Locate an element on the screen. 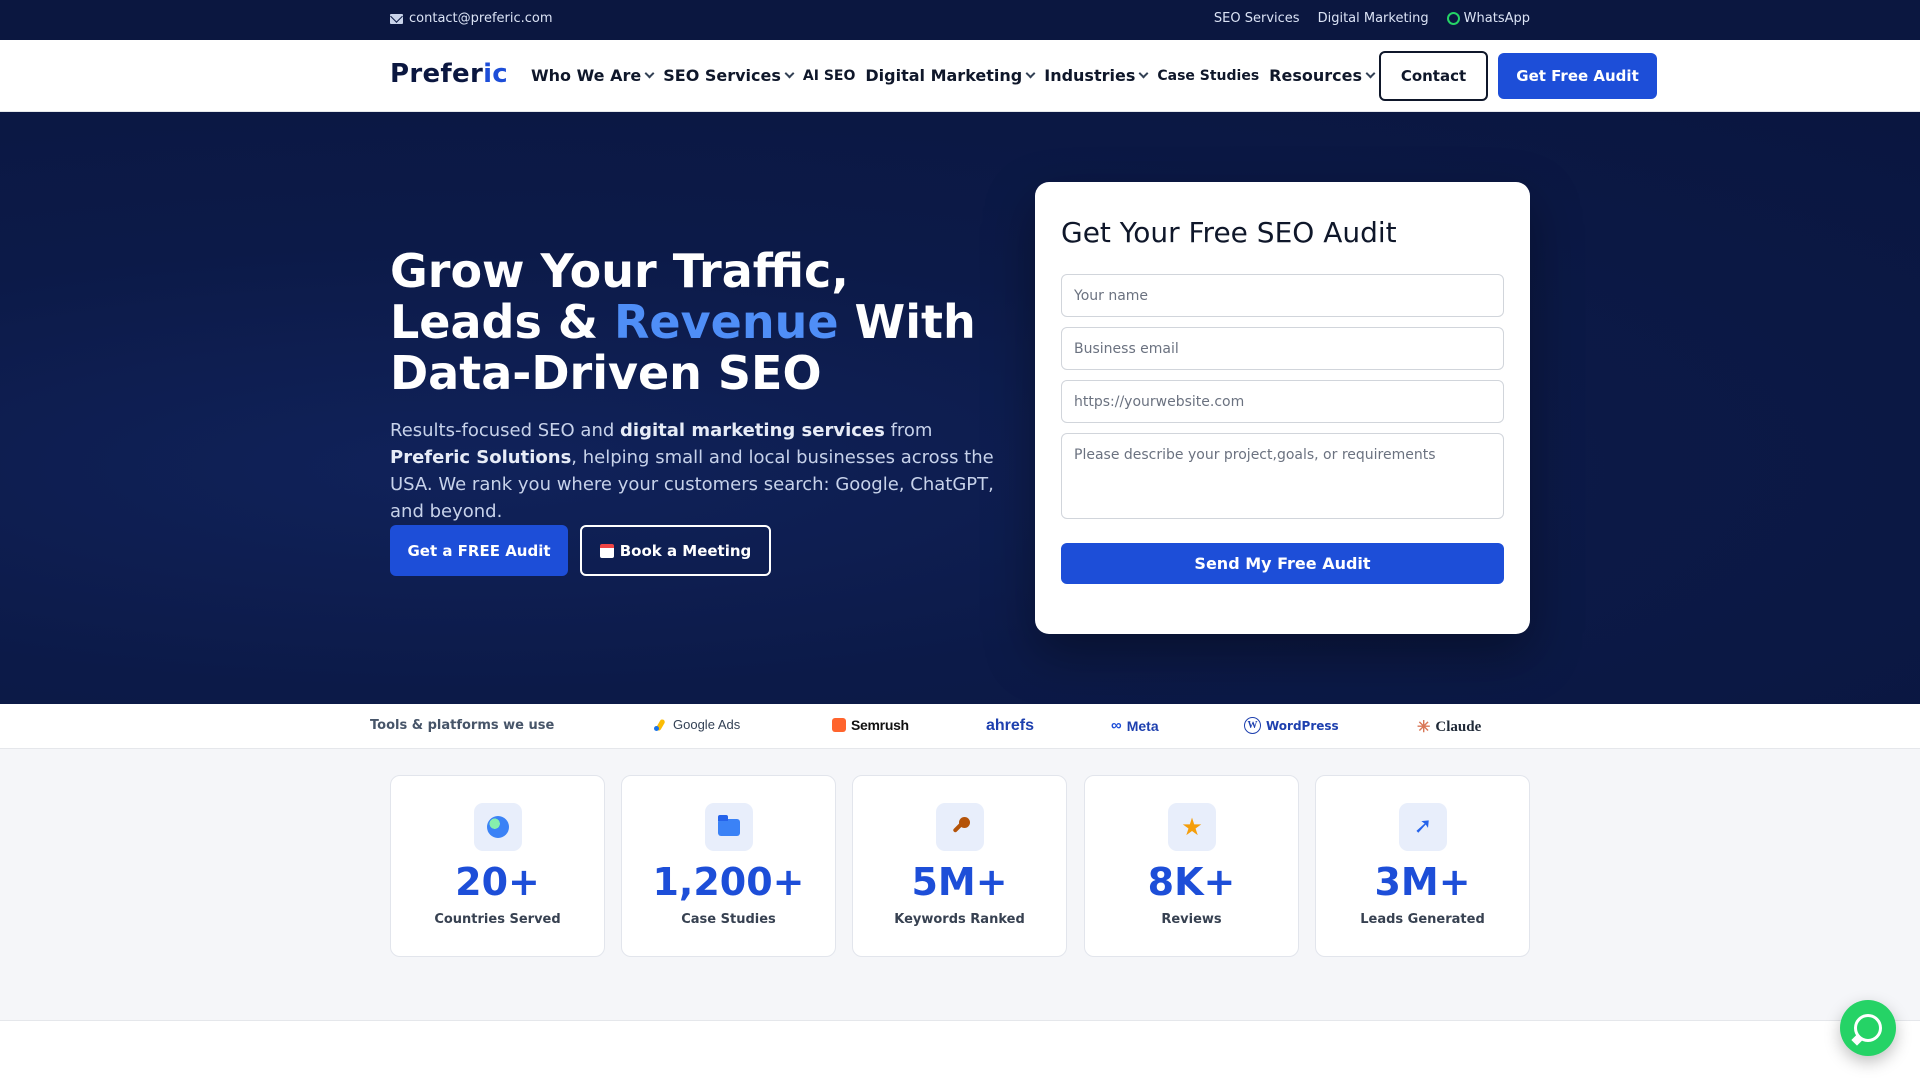  top-links: SEO Services Digital Marketing WhatsApp is located at coordinates (1372, 18).